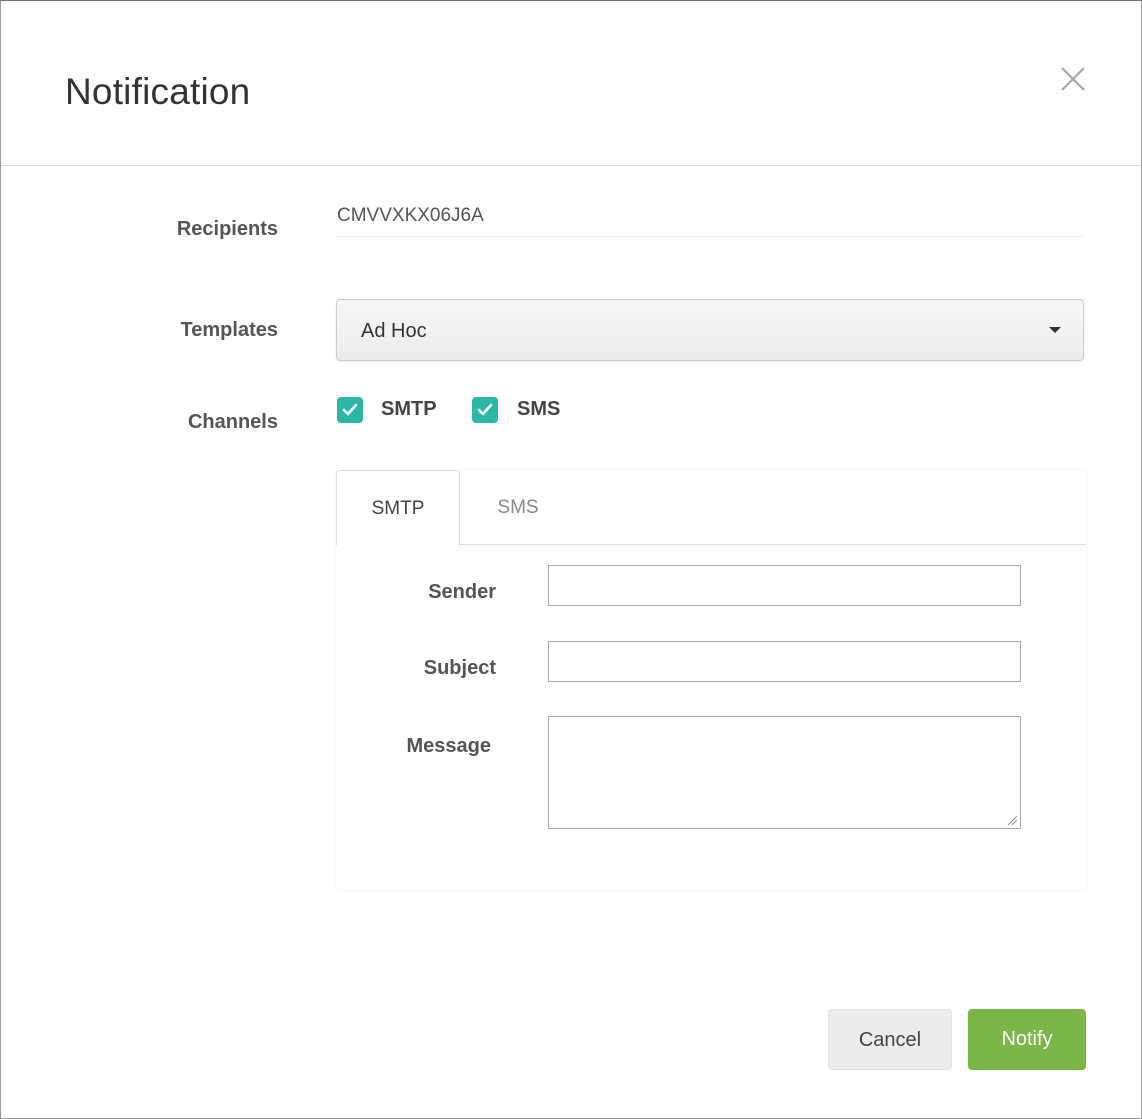 This screenshot has width=1142, height=1119. Describe the element at coordinates (462, 592) in the screenshot. I see `sender-label: Sender` at that location.